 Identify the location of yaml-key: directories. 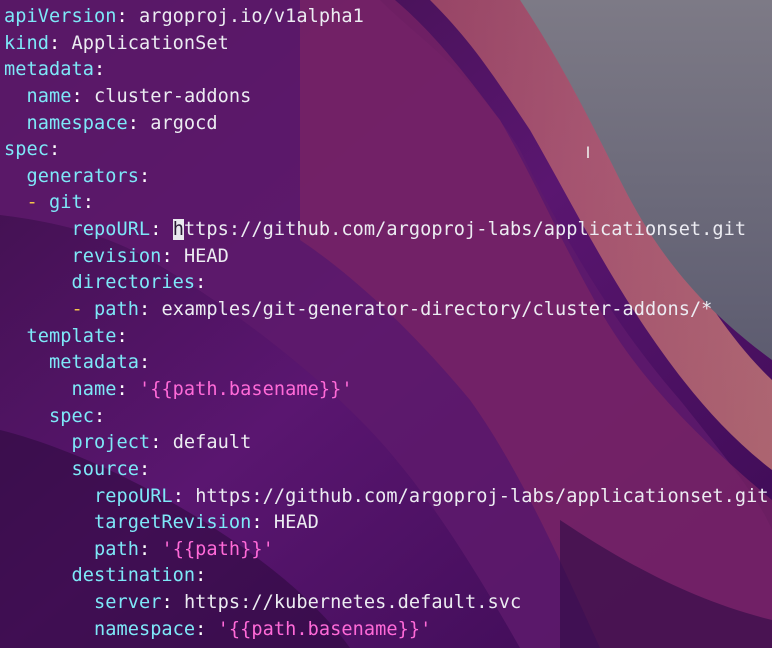
(133, 283).